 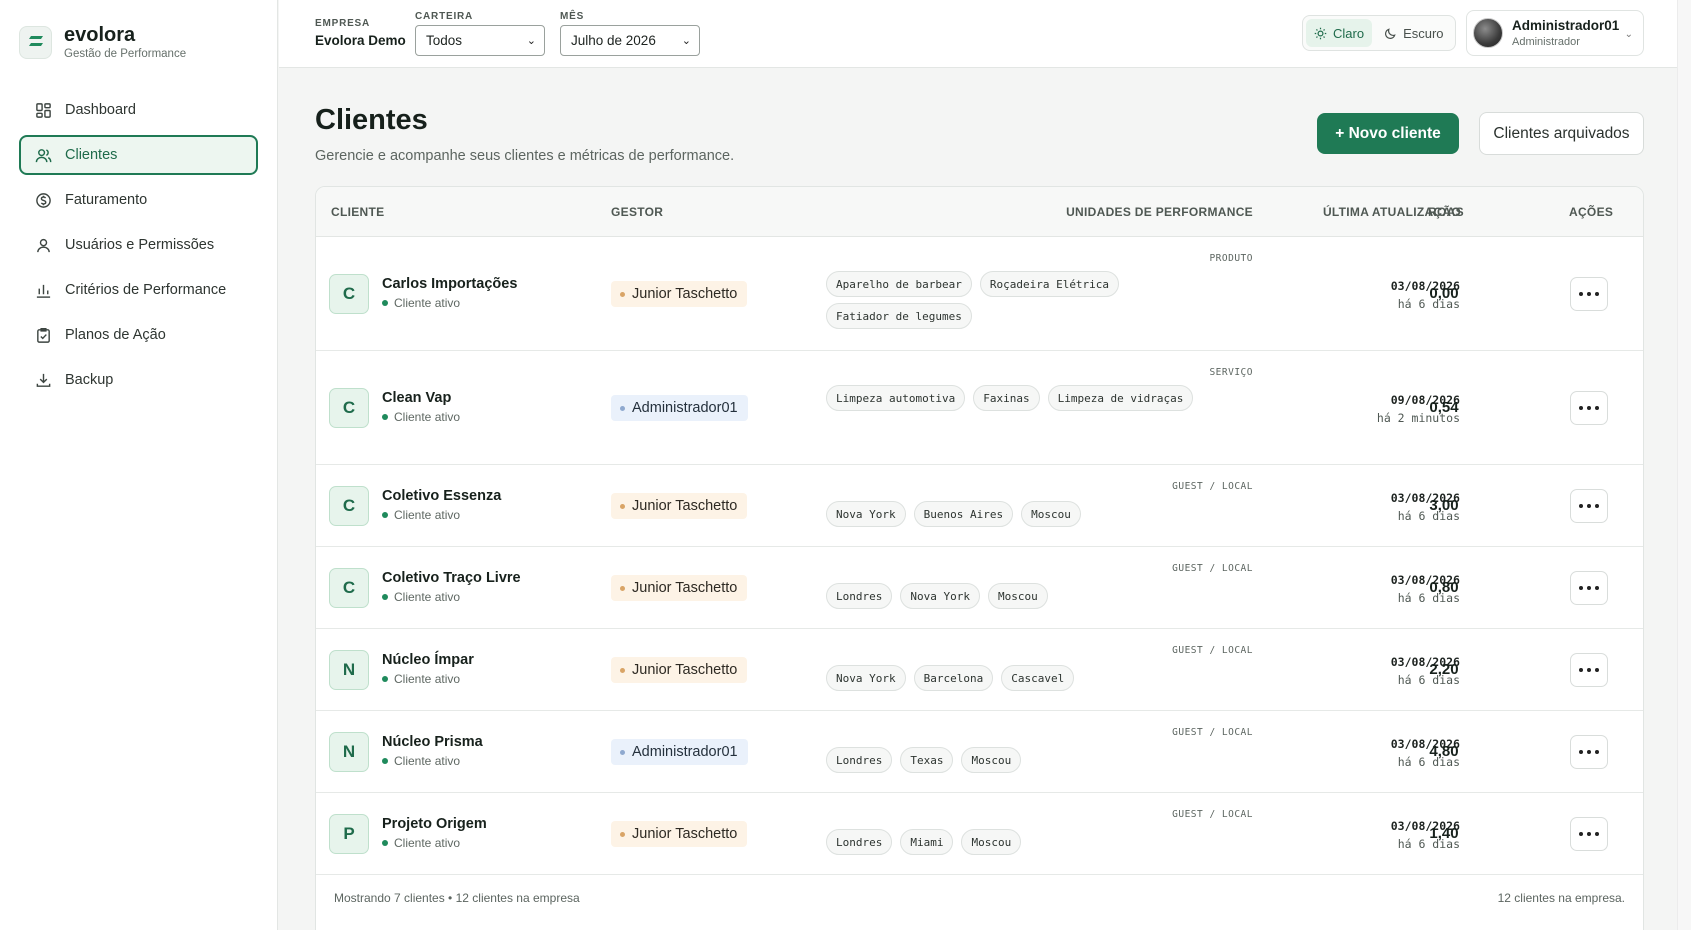 I want to click on header-cliente: CLIENTE, so click(x=358, y=212).